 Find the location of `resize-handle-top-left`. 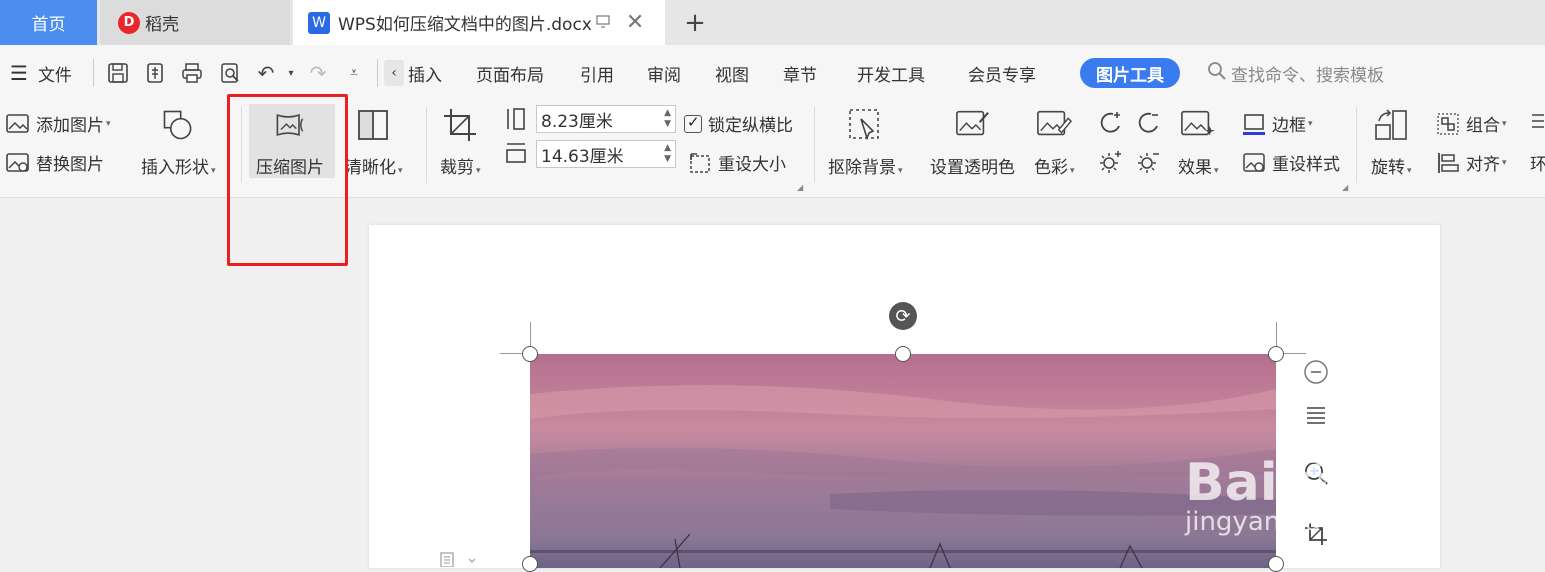

resize-handle-top-left is located at coordinates (530, 354).